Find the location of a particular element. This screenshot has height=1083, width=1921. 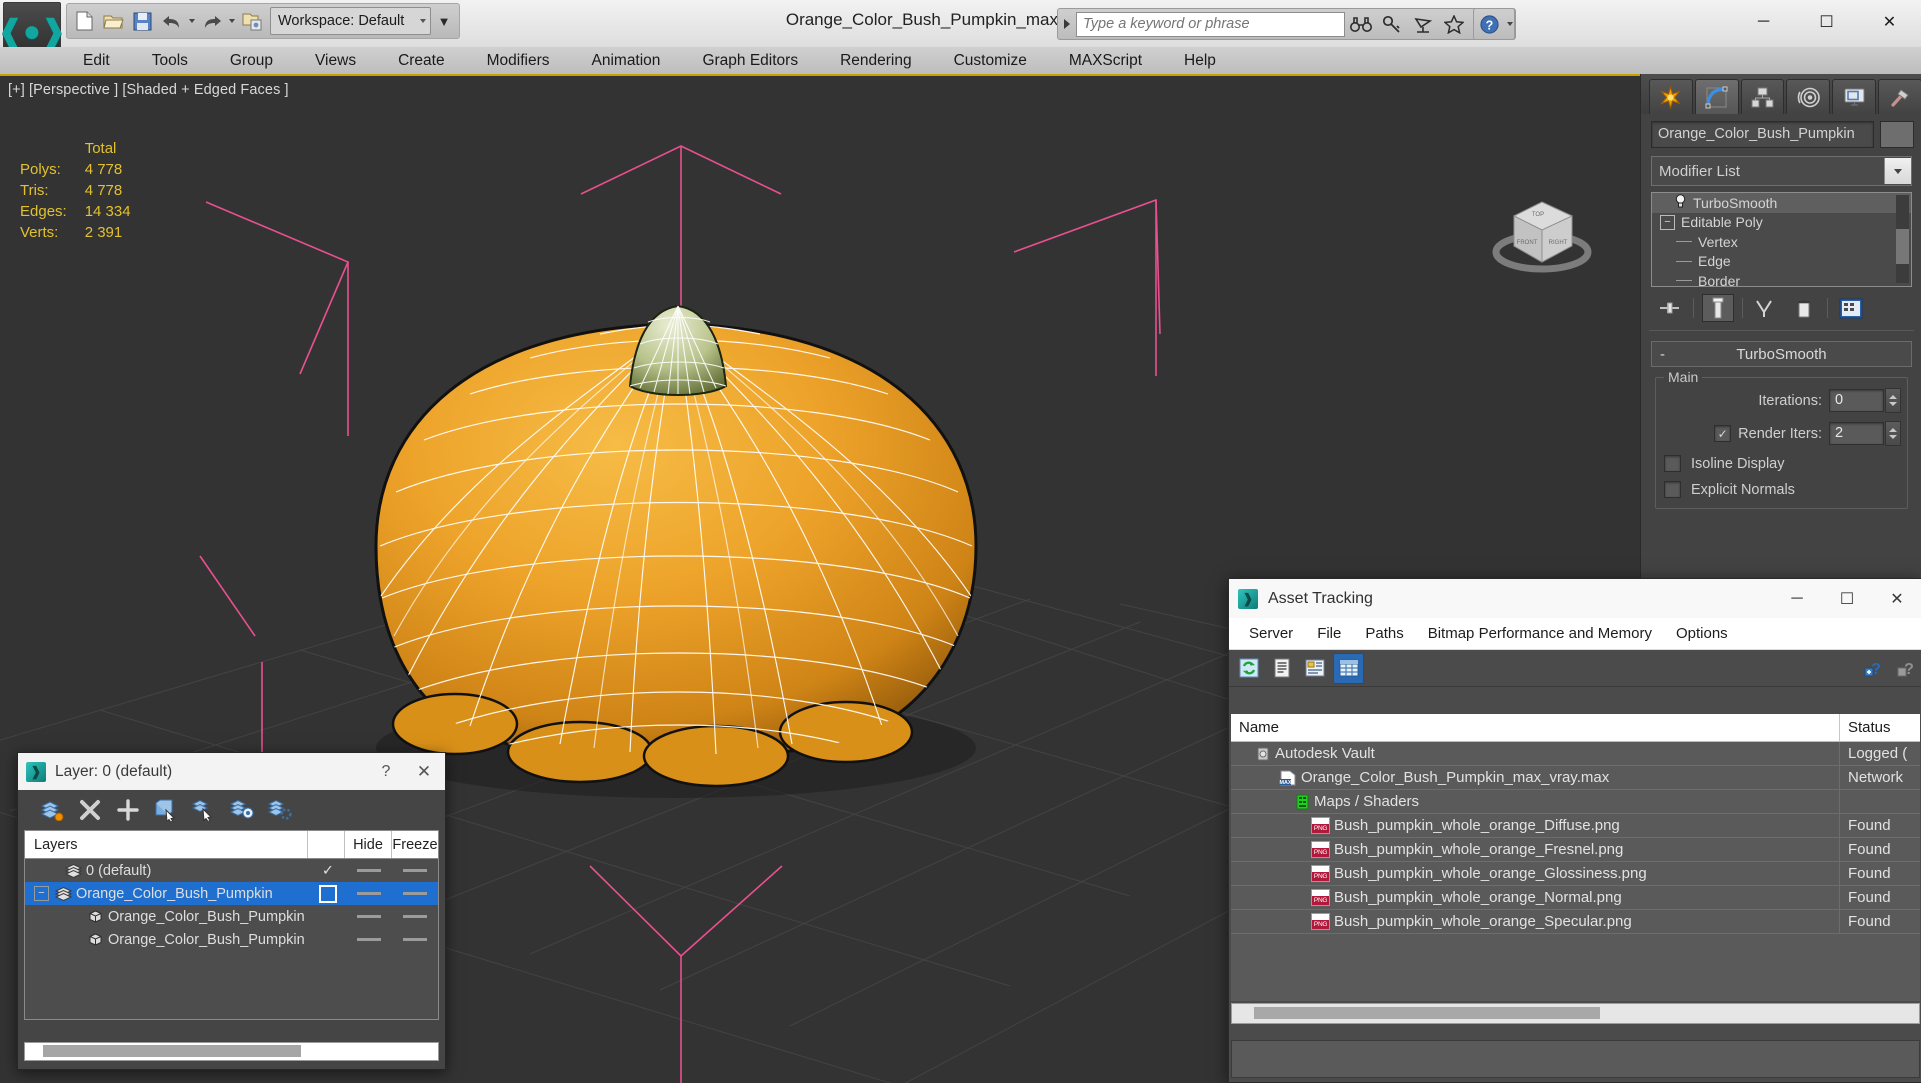

asset-menu-item-file: File is located at coordinates (1329, 633).